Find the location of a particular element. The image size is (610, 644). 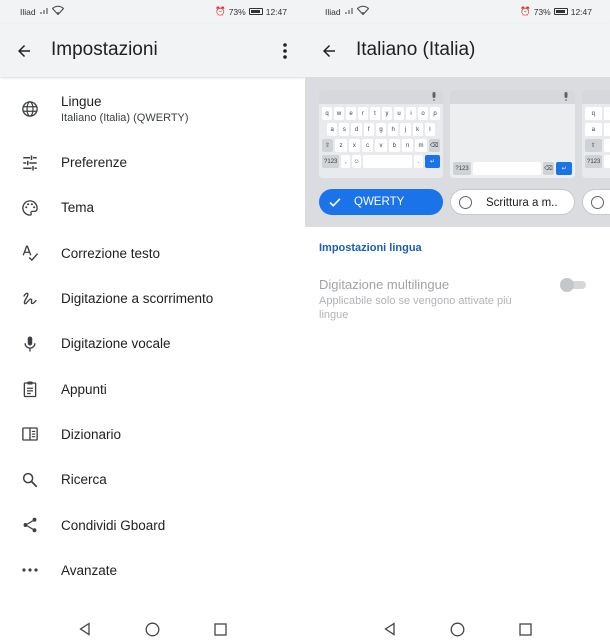

search-icon is located at coordinates (30, 480).